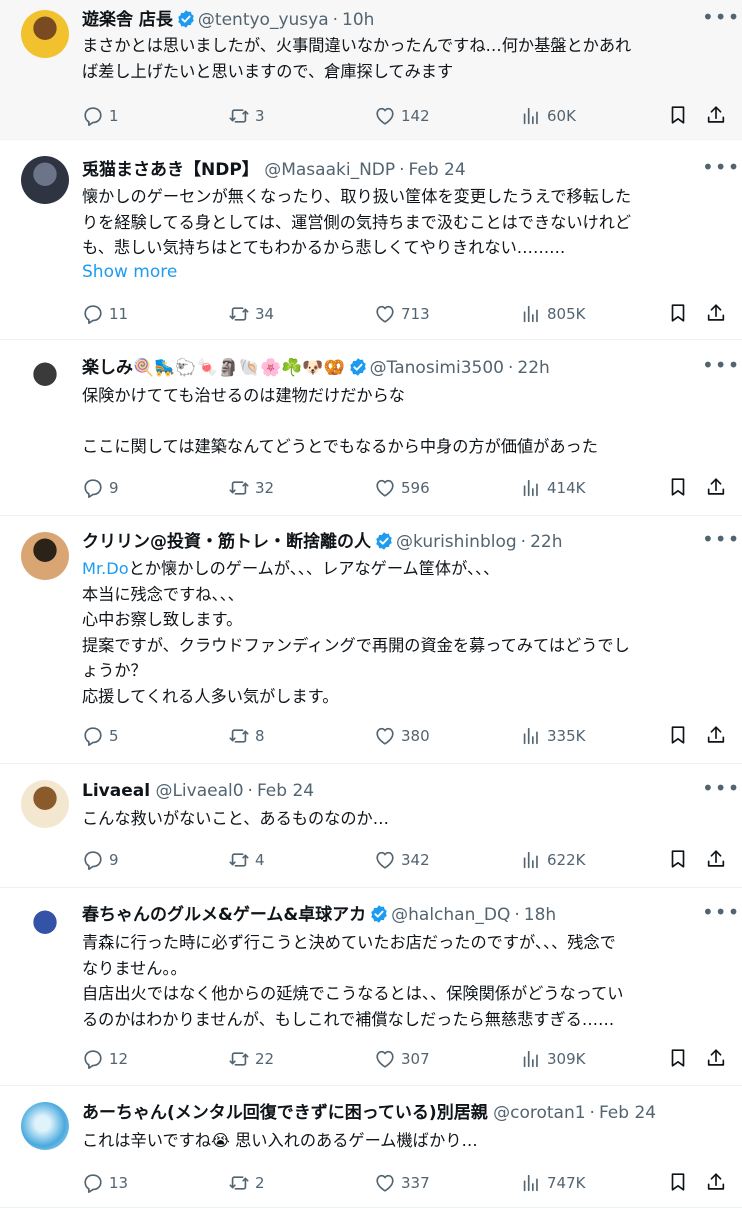 The width and height of the screenshot is (742, 1208). What do you see at coordinates (552, 860) in the screenshot?
I see `views-button: 622K` at bounding box center [552, 860].